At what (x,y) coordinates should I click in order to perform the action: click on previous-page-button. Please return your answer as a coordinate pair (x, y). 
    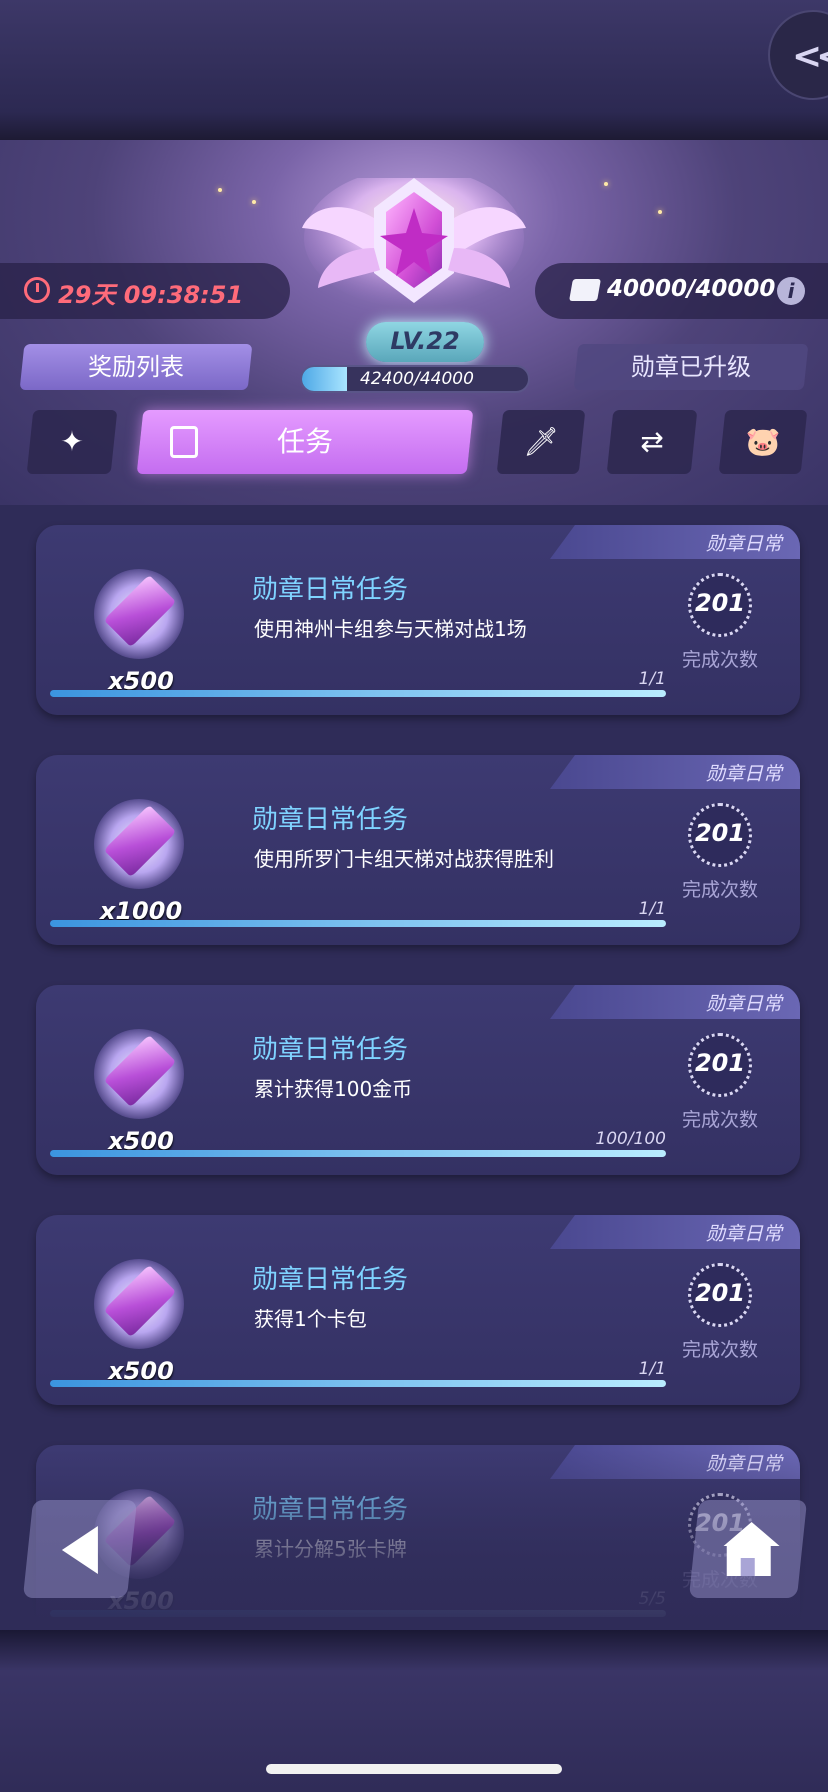
    Looking at the image, I should click on (80, 1549).